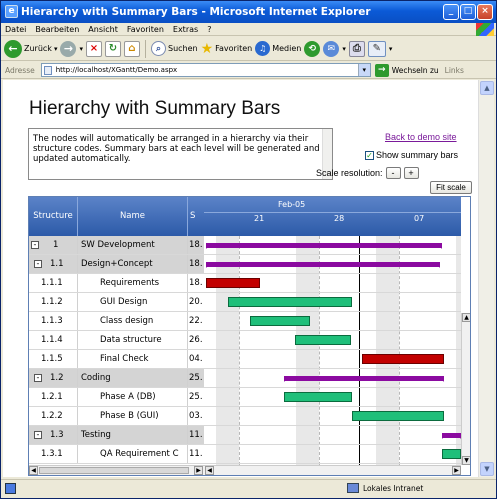 This screenshot has height=499, width=497. What do you see at coordinates (116, 264) in the screenshot?
I see `table-row: -1.1 Design+Concept 18.` at bounding box center [116, 264].